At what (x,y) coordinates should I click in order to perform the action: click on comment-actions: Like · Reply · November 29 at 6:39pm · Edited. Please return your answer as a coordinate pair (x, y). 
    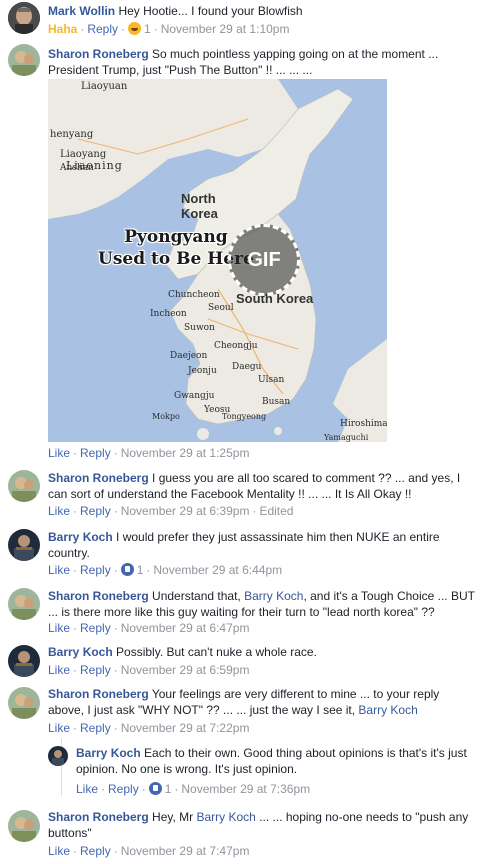
    Looking at the image, I should click on (171, 511).